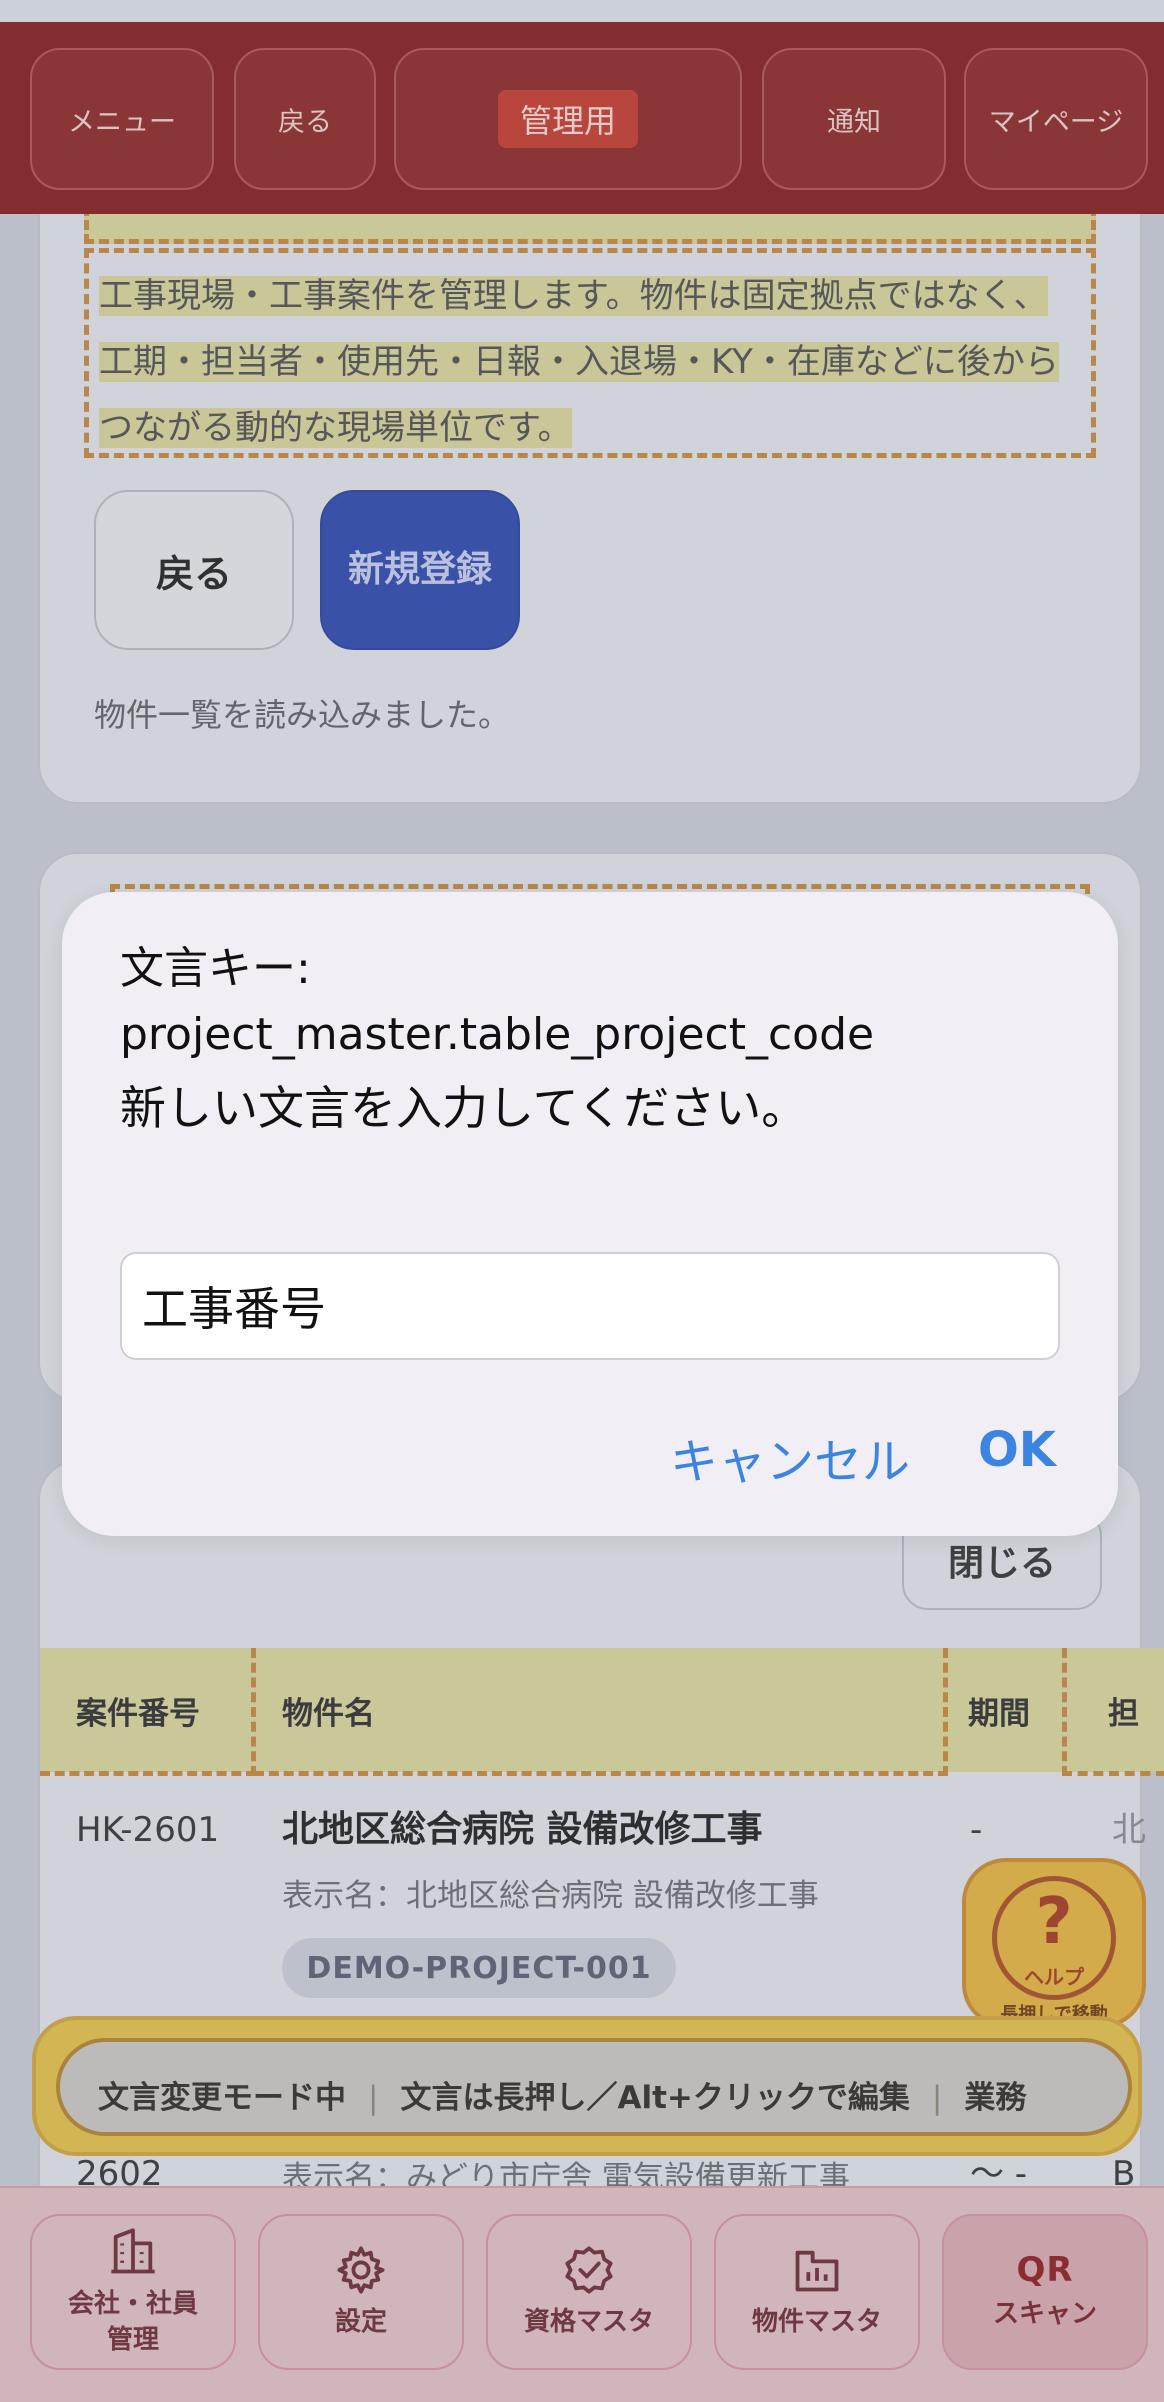  I want to click on cancel-button: キャンセル, so click(790, 1457).